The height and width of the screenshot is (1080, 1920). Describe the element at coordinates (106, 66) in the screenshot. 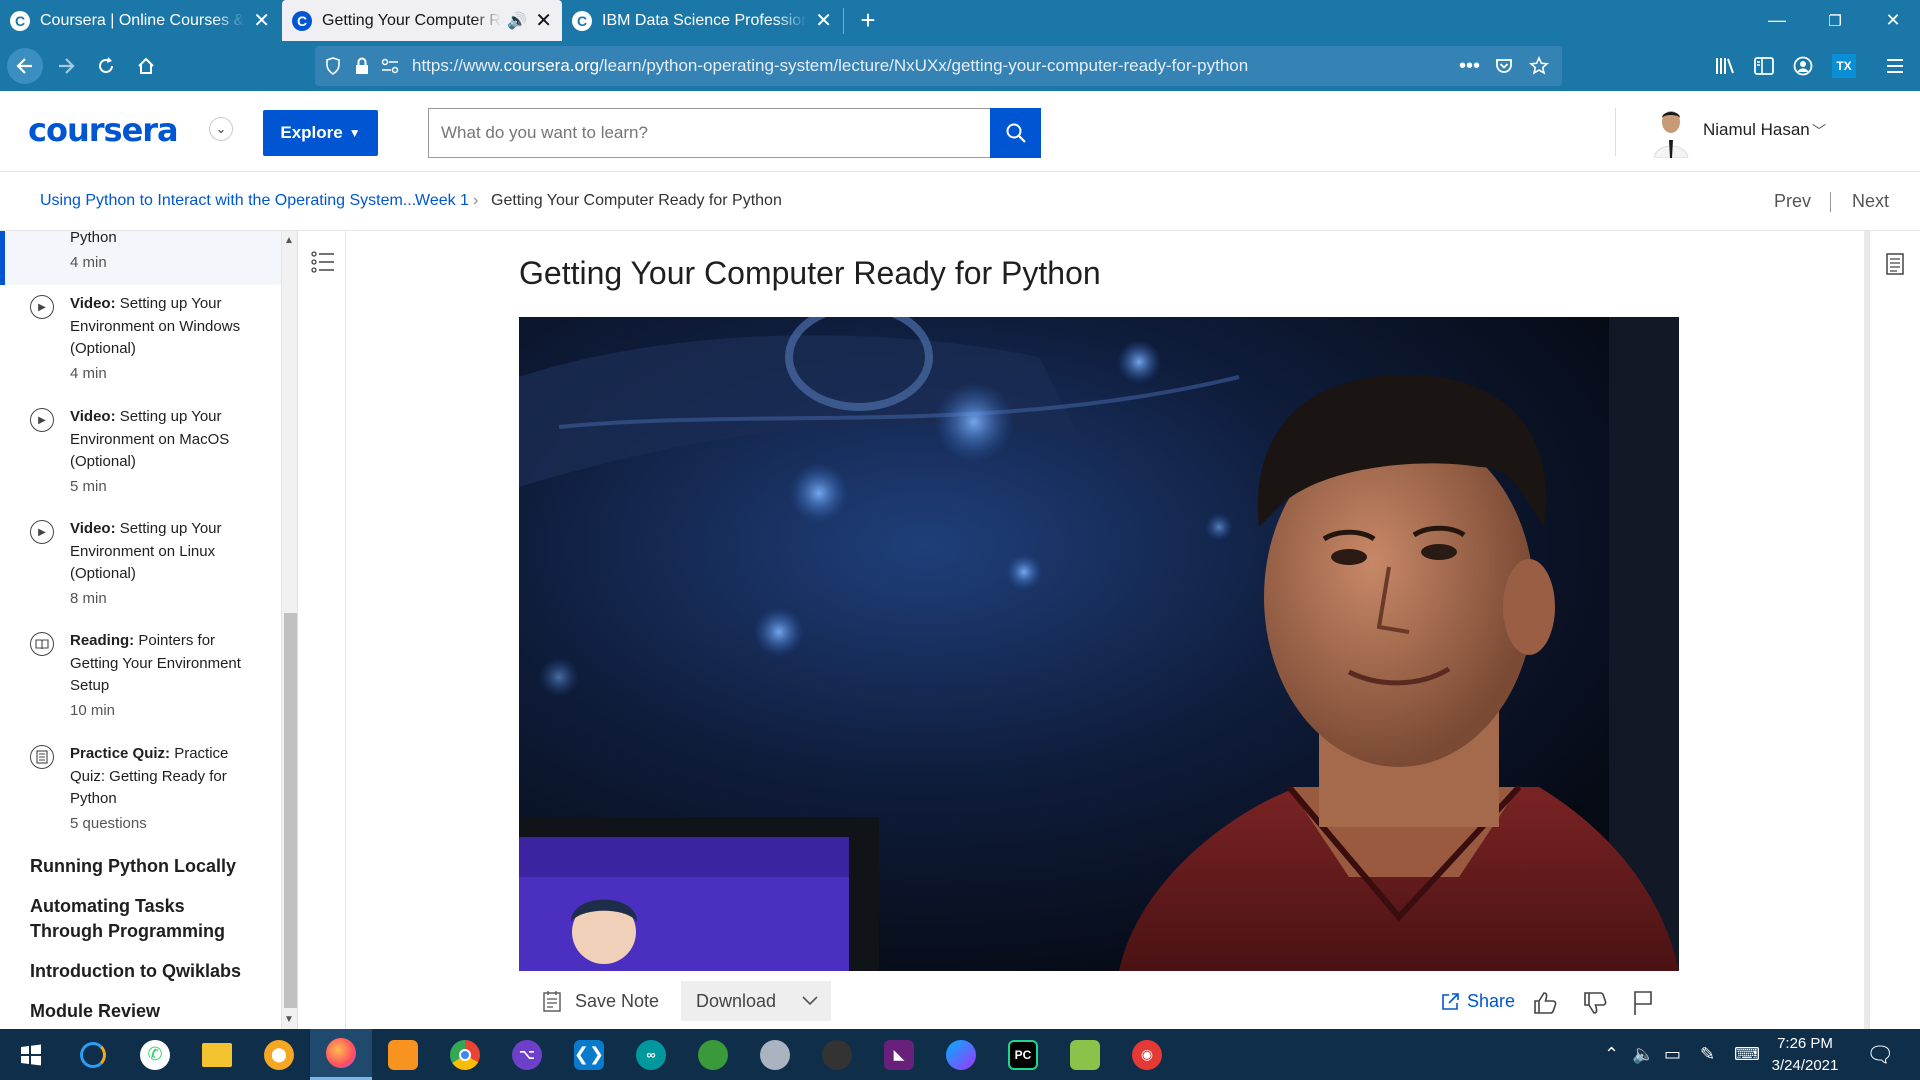

I see `reload-icon` at that location.